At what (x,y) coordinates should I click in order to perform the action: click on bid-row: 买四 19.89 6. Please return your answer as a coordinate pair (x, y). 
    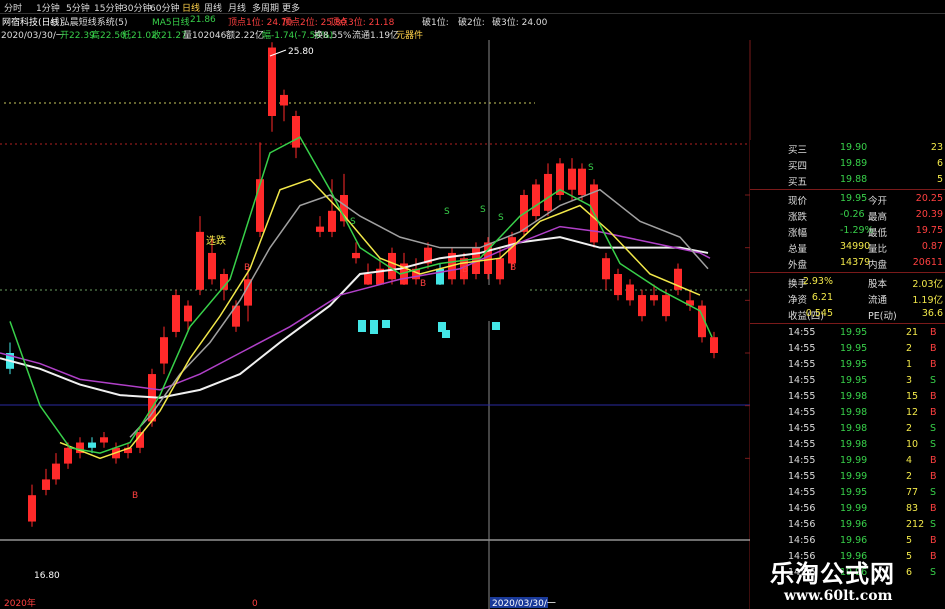
    Looking at the image, I should click on (847, 164).